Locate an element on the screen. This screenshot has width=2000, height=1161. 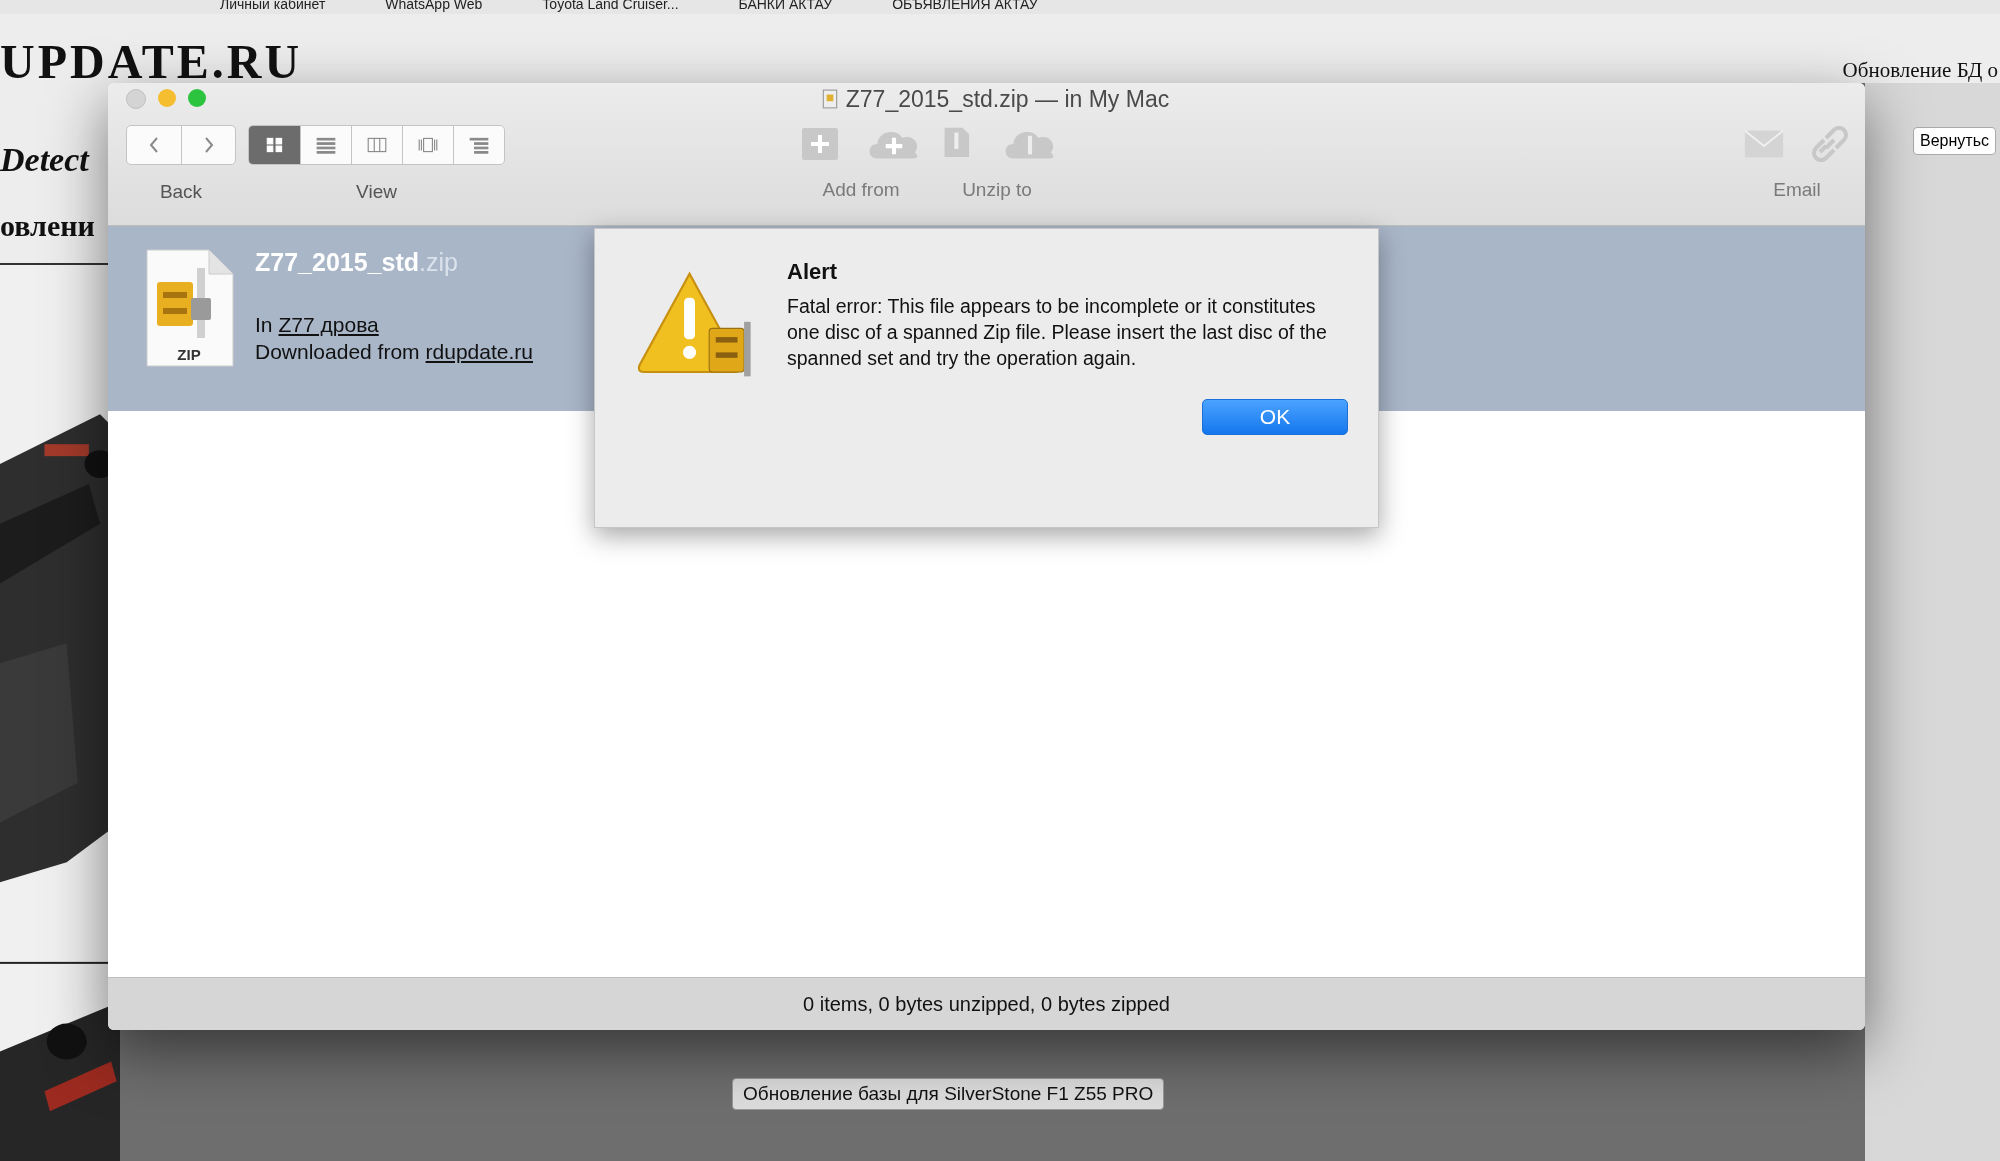
folder-link: Z77 дрова is located at coordinates (328, 324).